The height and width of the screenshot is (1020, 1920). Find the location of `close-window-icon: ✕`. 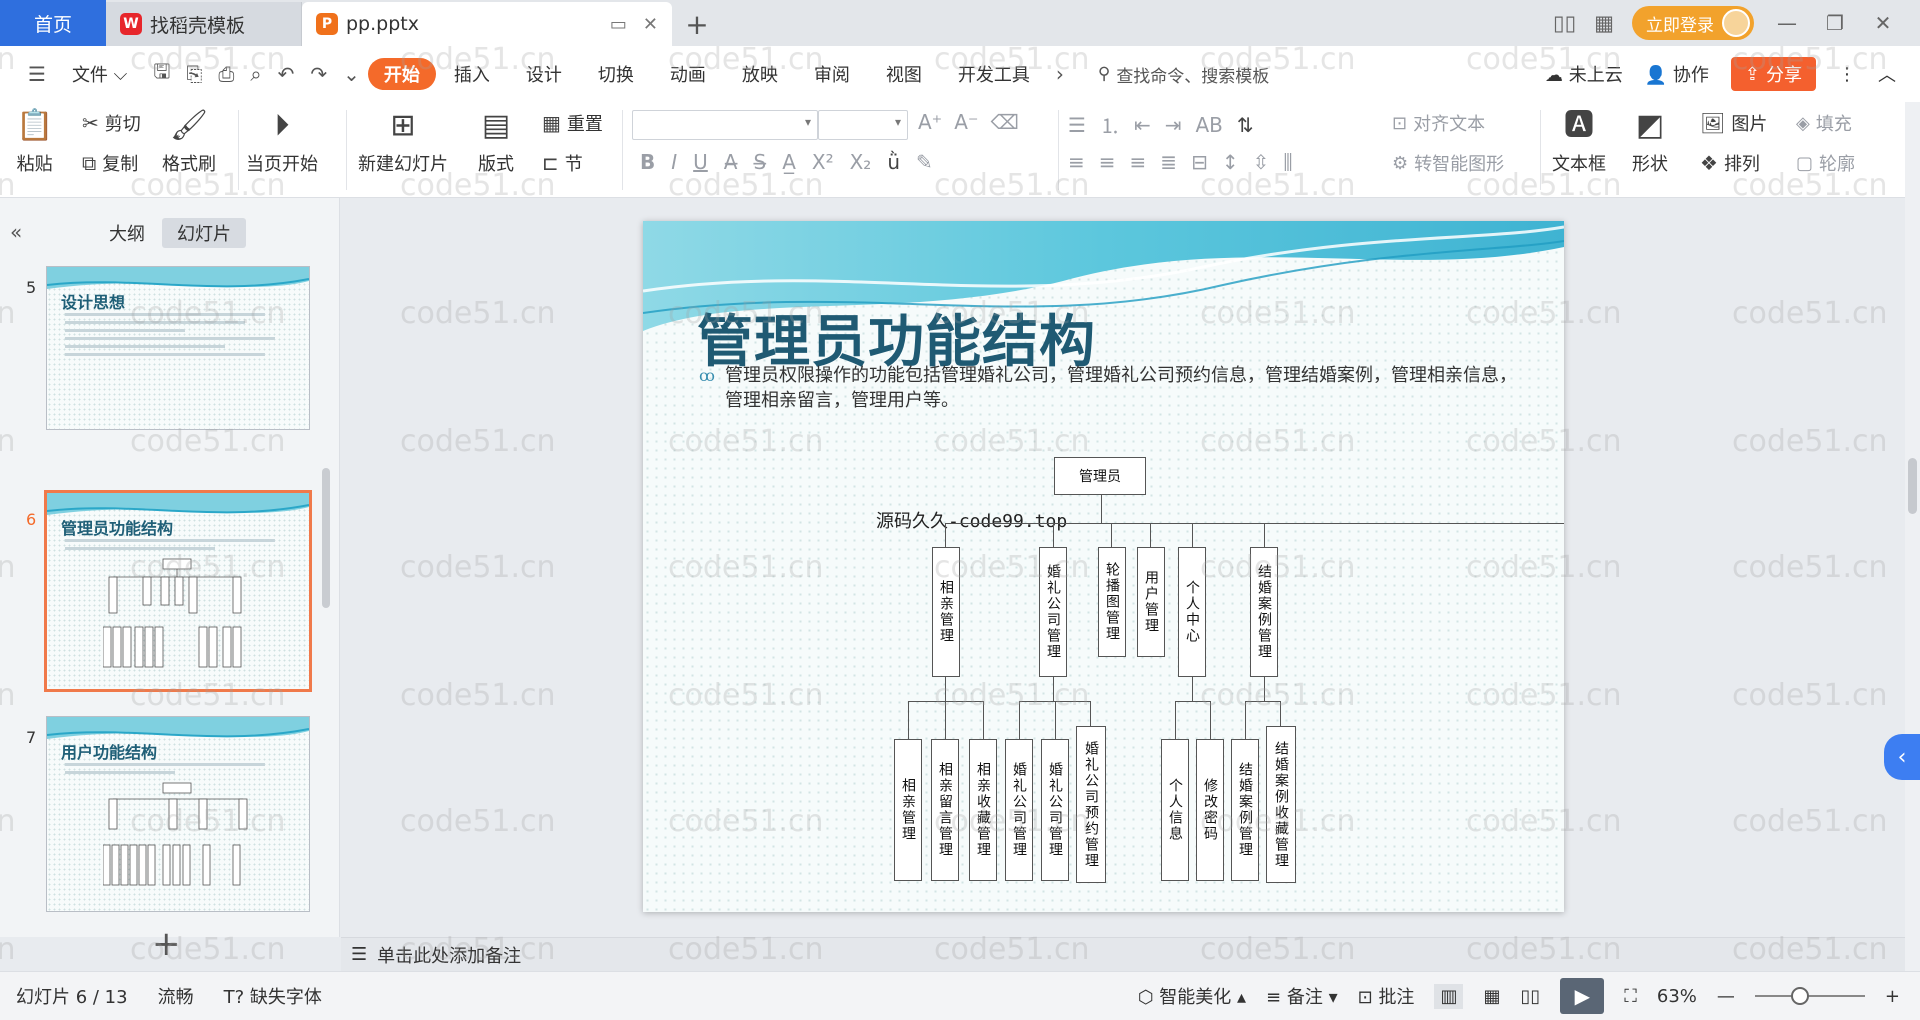

close-window-icon: ✕ is located at coordinates (1883, 23).